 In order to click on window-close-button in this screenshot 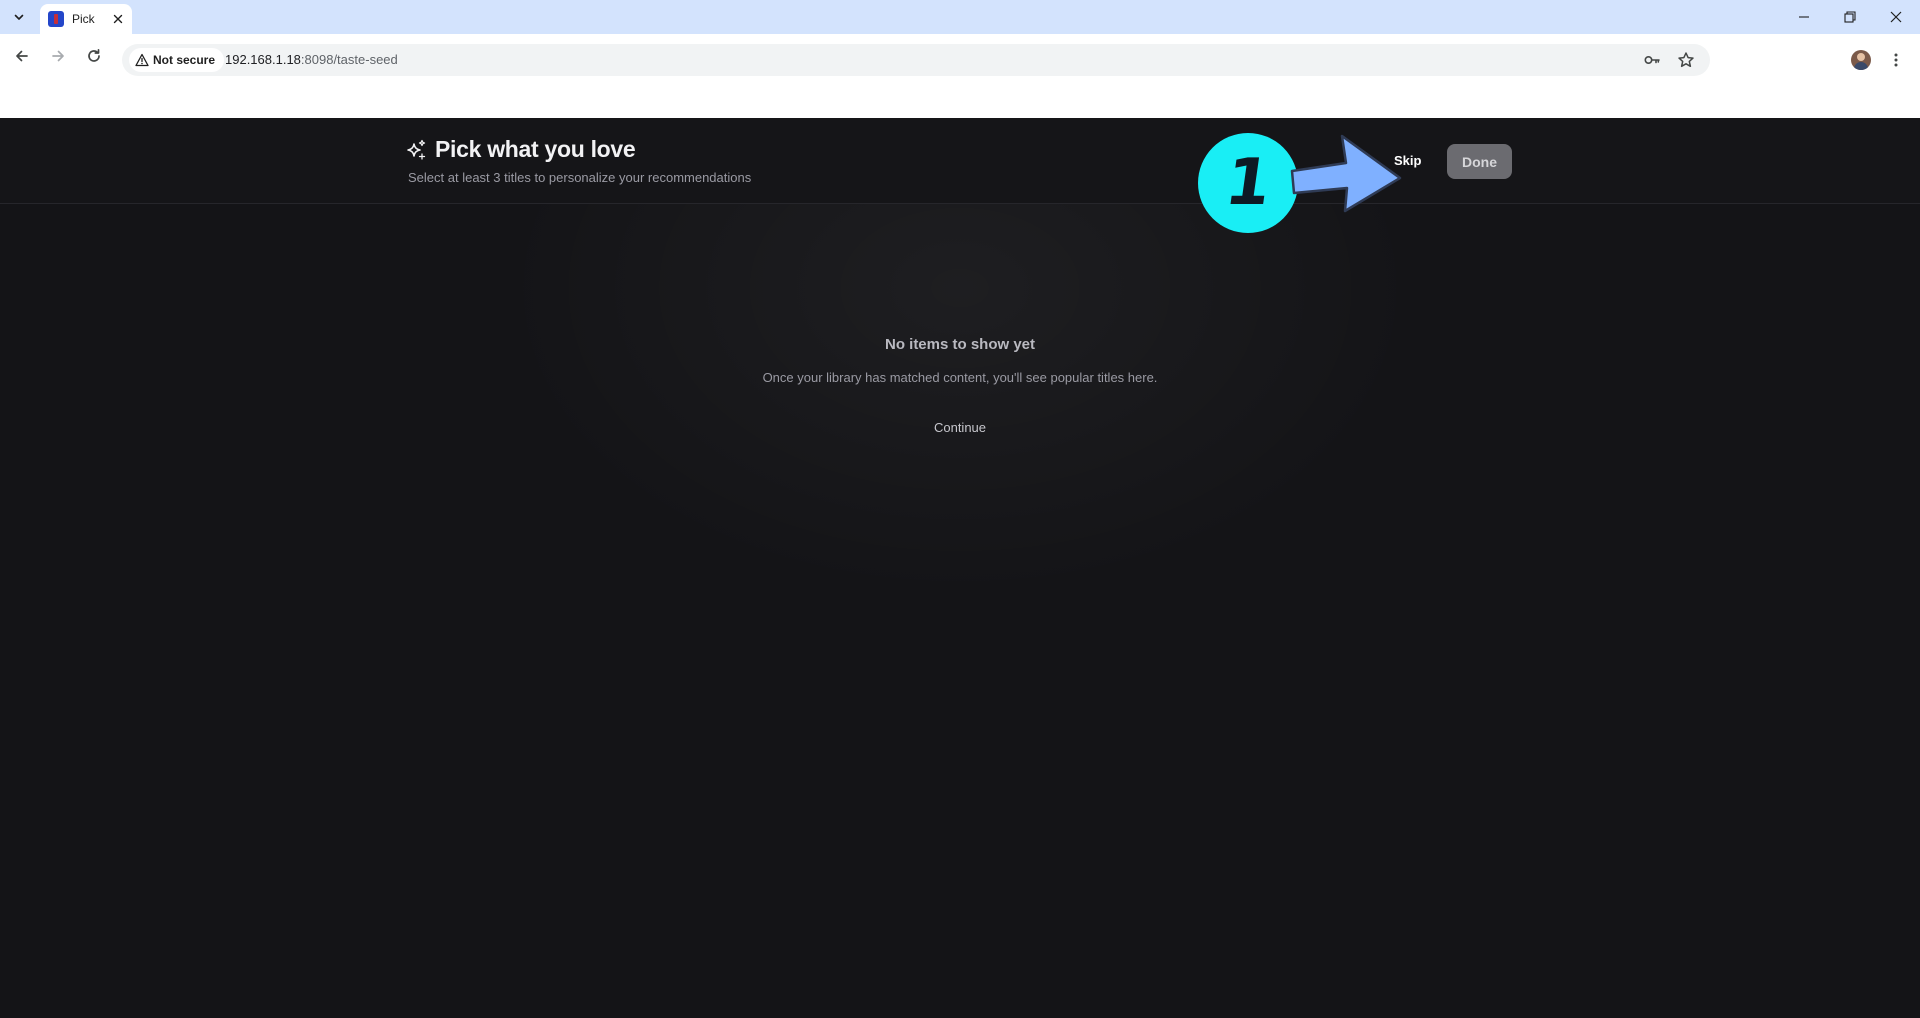, I will do `click(1896, 17)`.